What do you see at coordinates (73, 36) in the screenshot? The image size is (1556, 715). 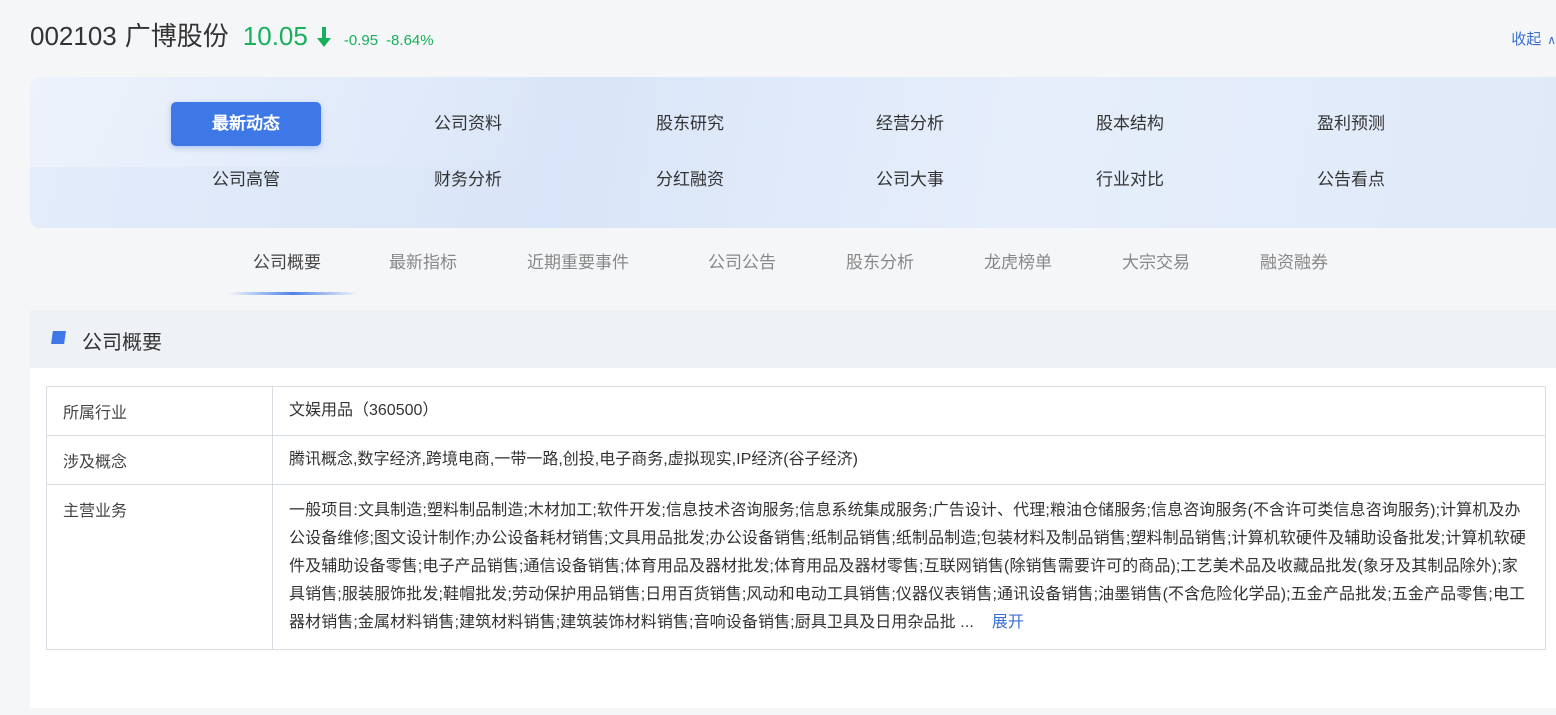 I see `stock-code: 002103` at bounding box center [73, 36].